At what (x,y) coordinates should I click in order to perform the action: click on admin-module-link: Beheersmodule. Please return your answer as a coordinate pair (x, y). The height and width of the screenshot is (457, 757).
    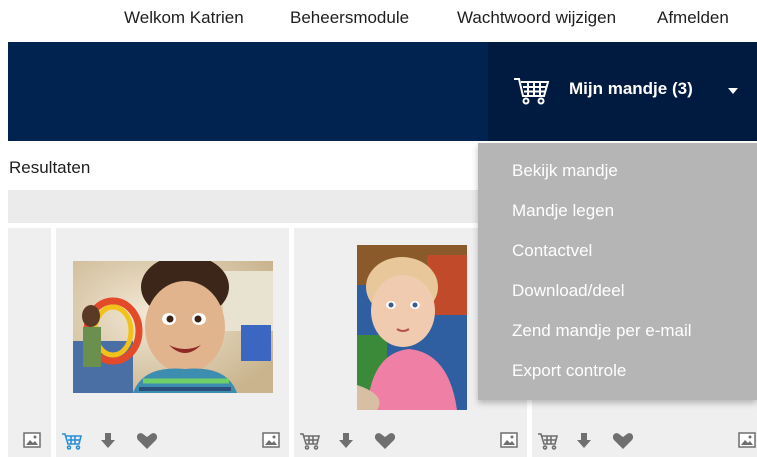
    Looking at the image, I should click on (349, 18).